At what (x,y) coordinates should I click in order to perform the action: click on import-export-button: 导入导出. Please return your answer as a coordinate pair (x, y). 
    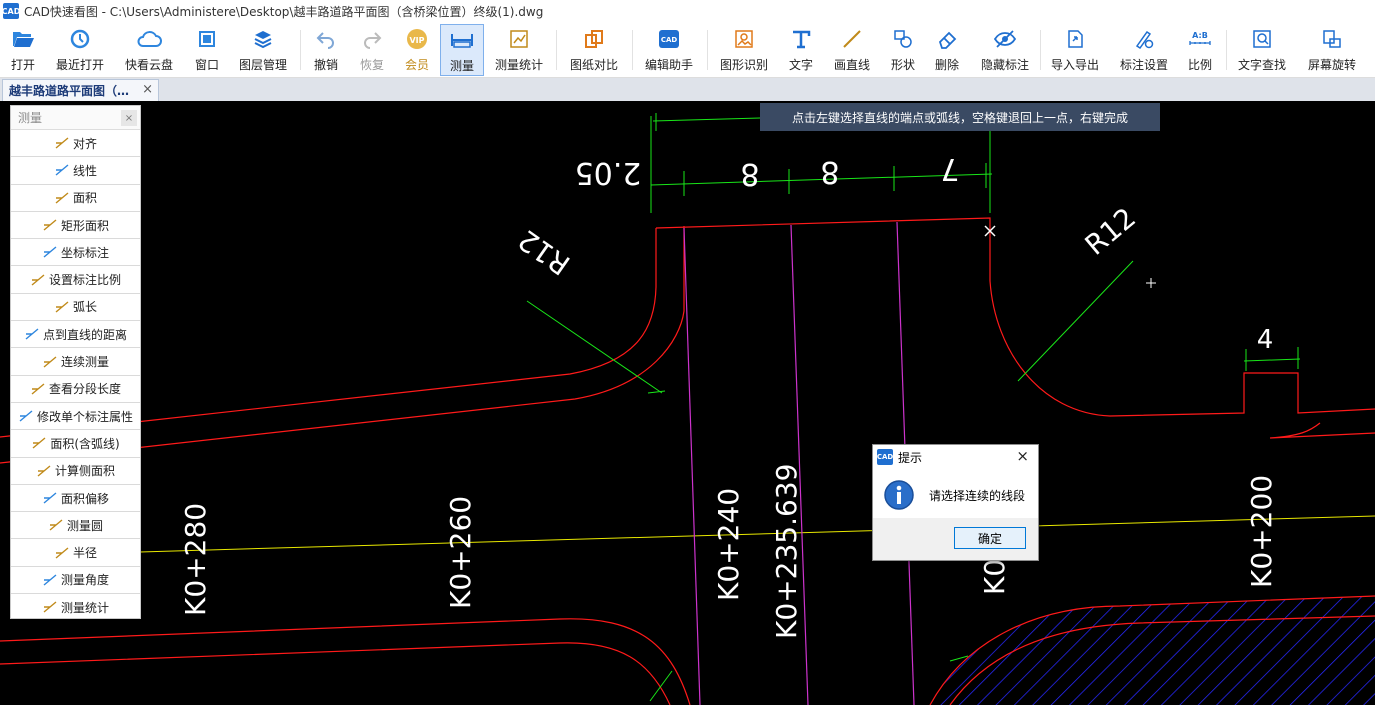
    Looking at the image, I should click on (1075, 50).